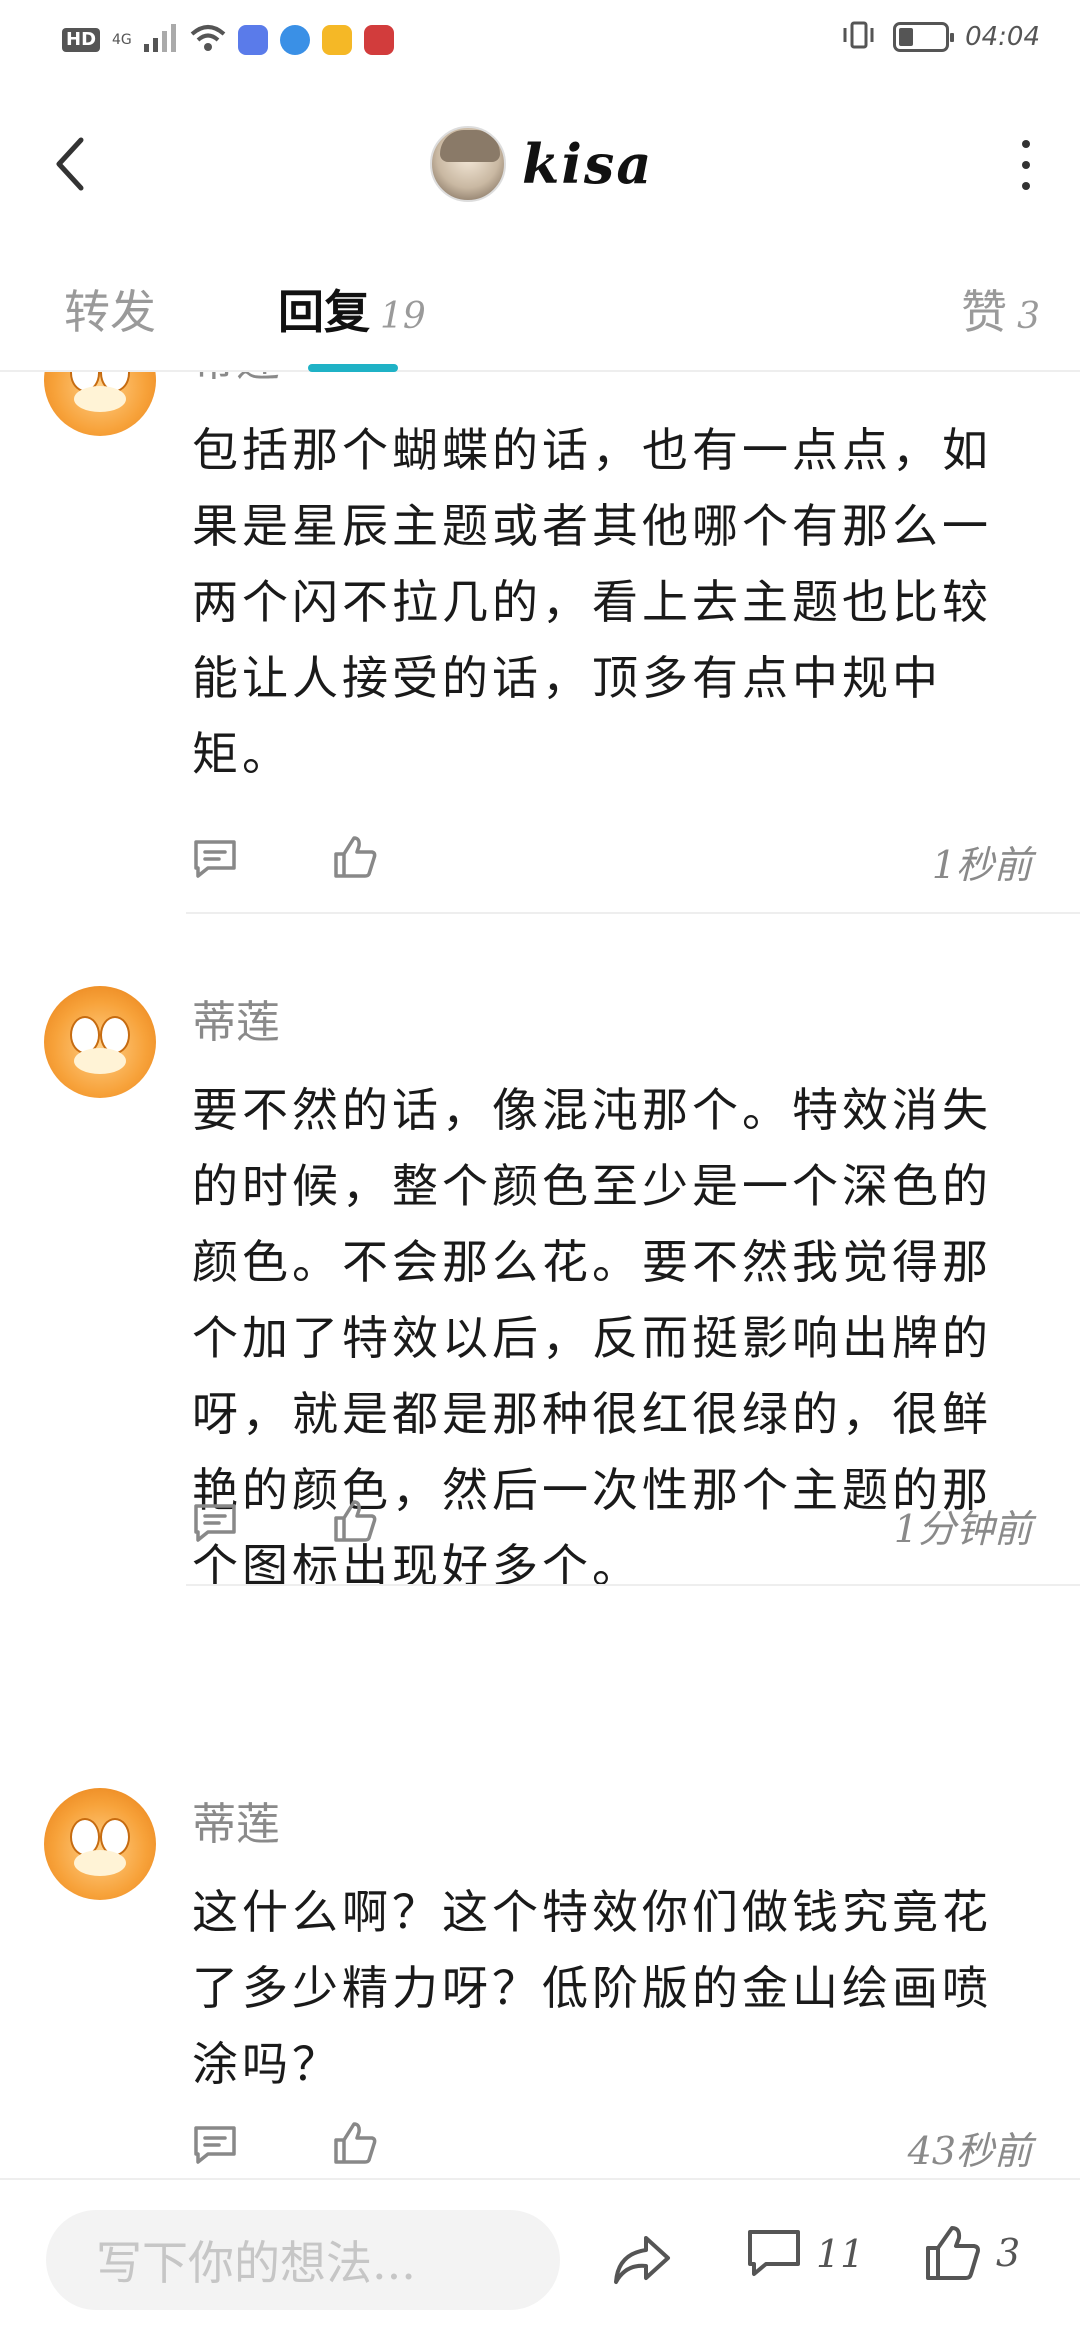 The image size is (1080, 2340). I want to click on more-options-button, so click(1026, 165).